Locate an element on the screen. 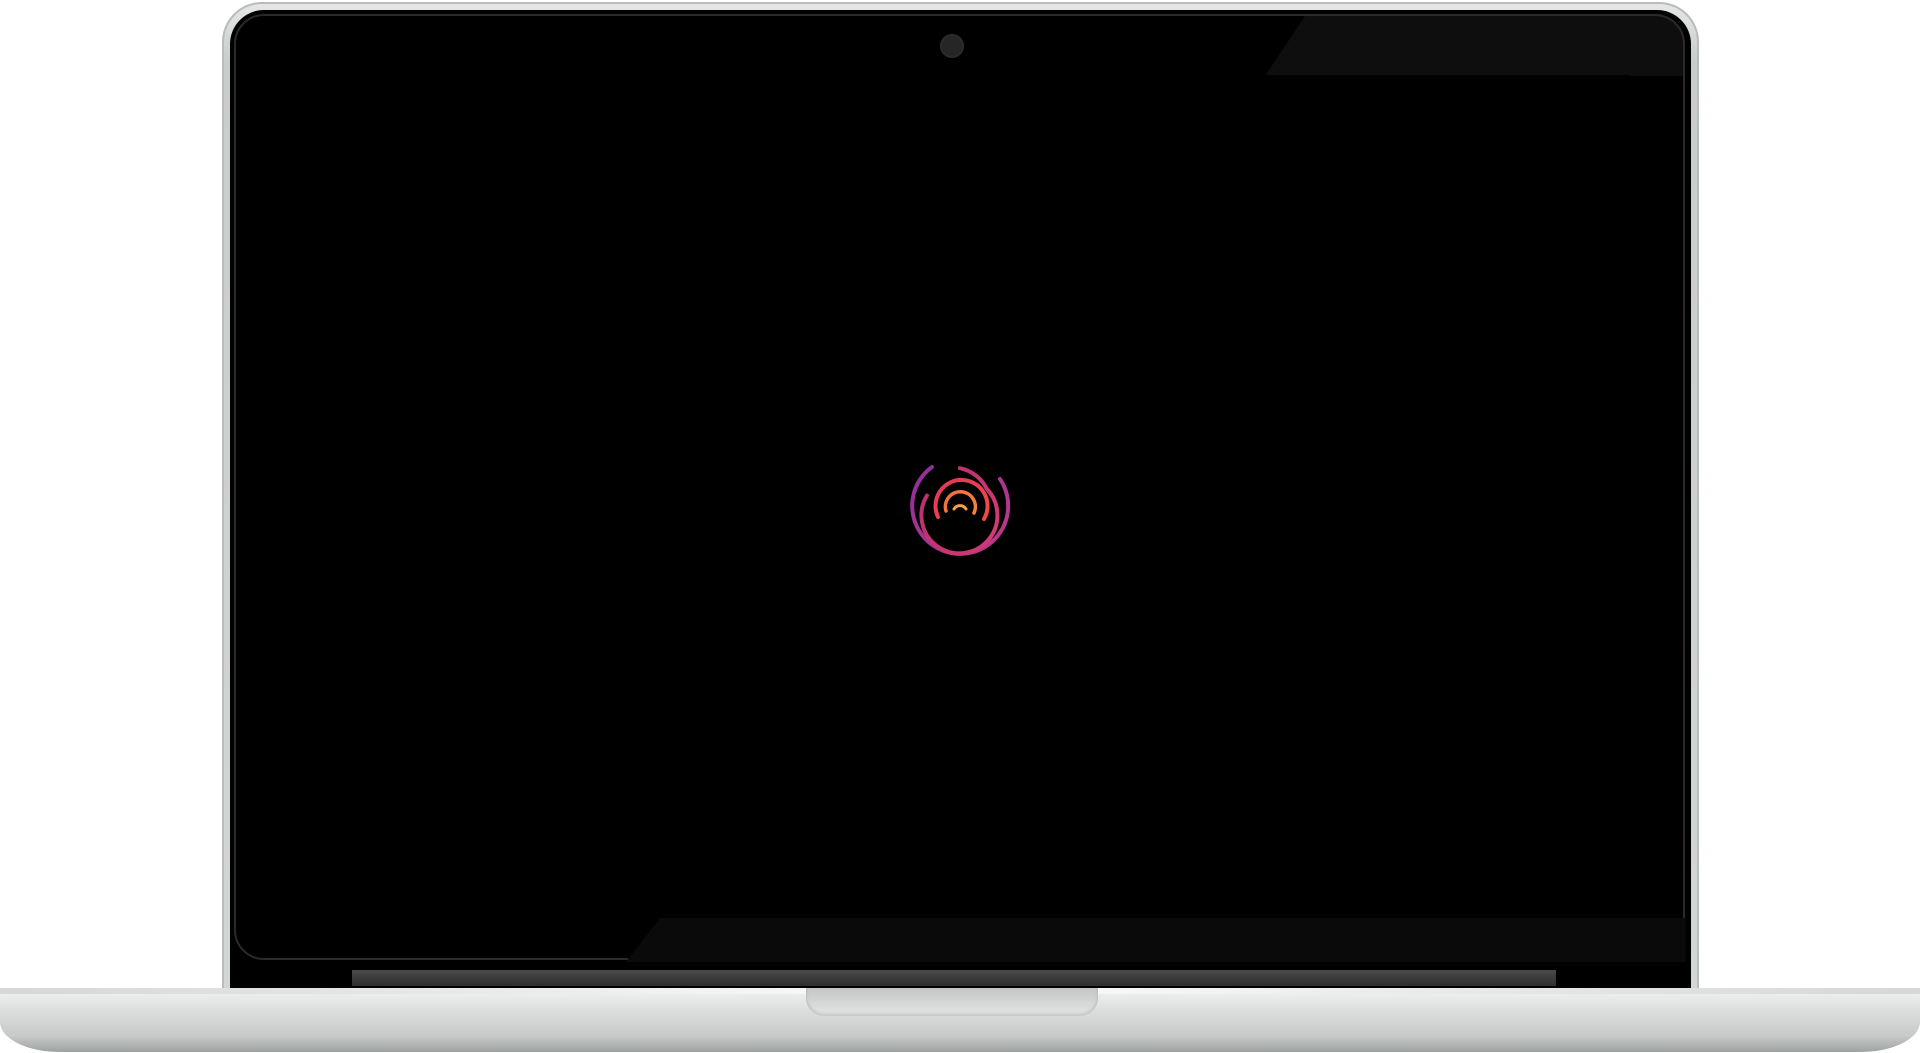 The height and width of the screenshot is (1053, 1920). loading-logo is located at coordinates (960, 507).